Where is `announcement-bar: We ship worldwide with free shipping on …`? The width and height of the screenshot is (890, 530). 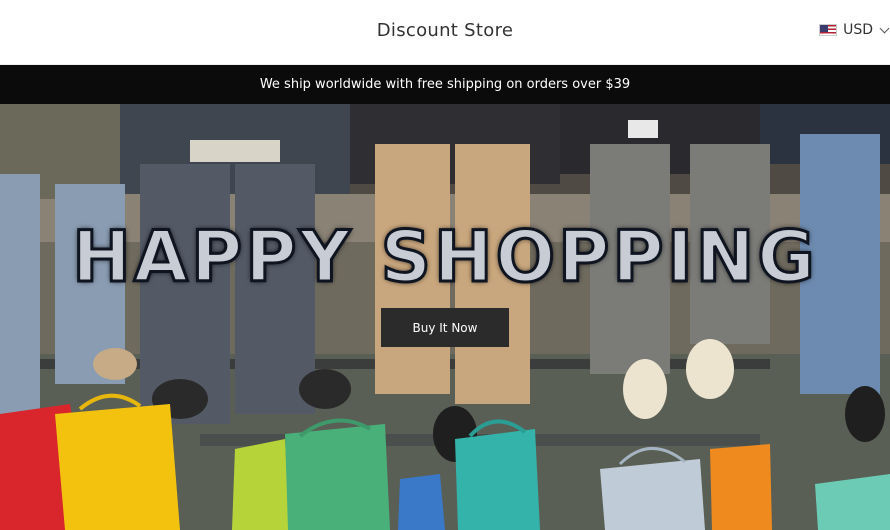
announcement-bar: We ship worldwide with free shipping on … is located at coordinates (445, 84).